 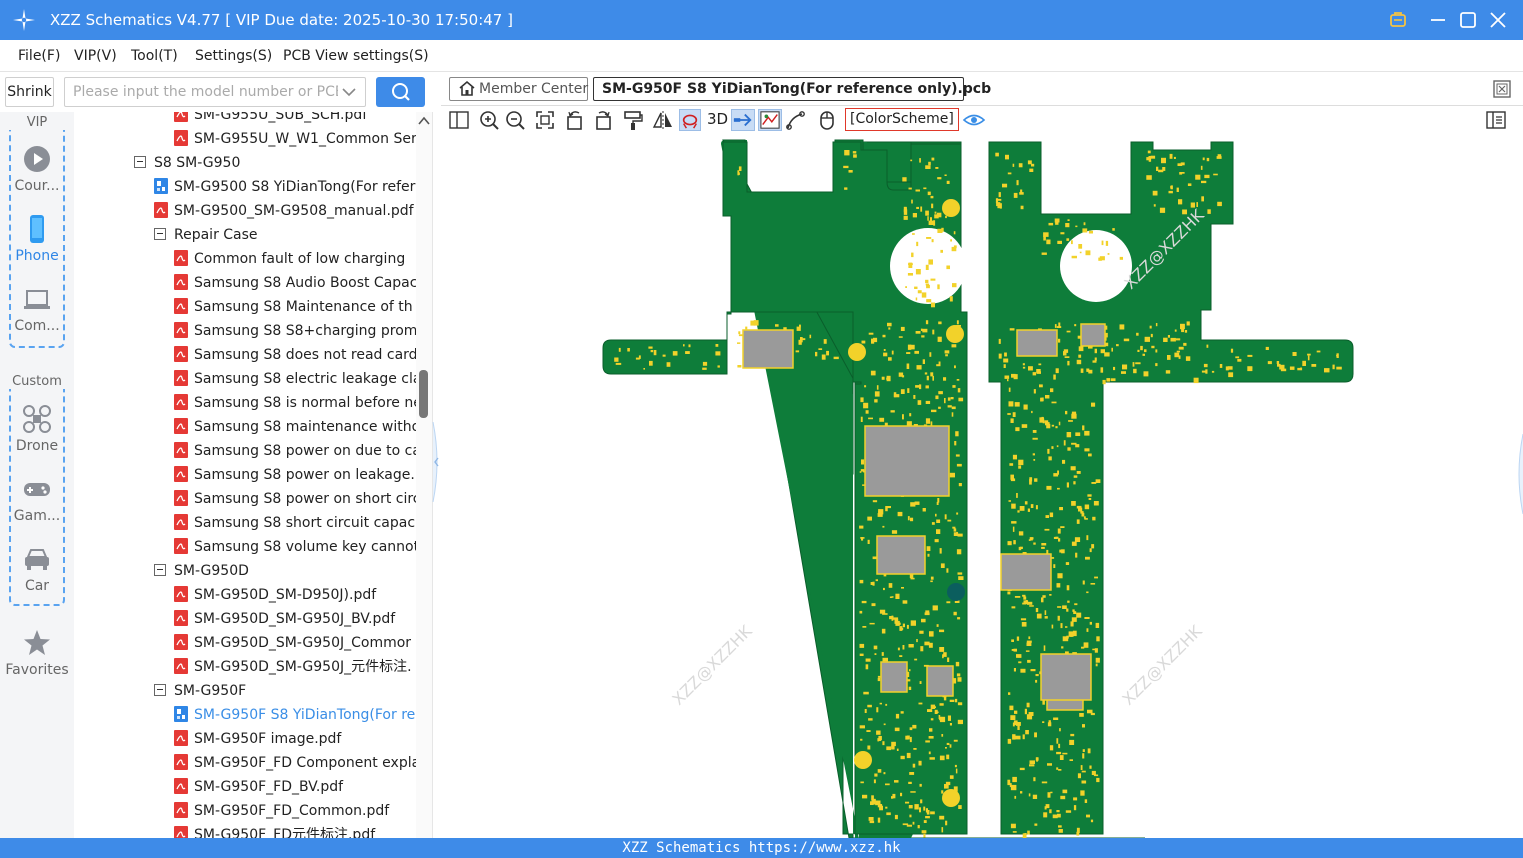 What do you see at coordinates (295, 139) in the screenshot?
I see `tree-file: SM-G955U_W_W1_Common Ser` at bounding box center [295, 139].